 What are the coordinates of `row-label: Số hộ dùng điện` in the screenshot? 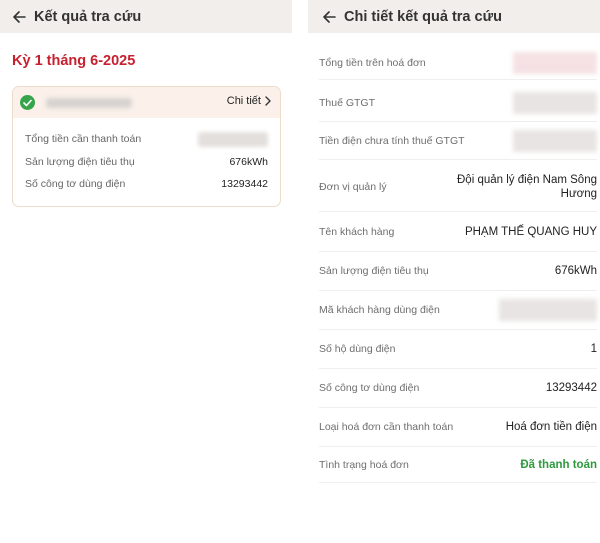 It's located at (357, 349).